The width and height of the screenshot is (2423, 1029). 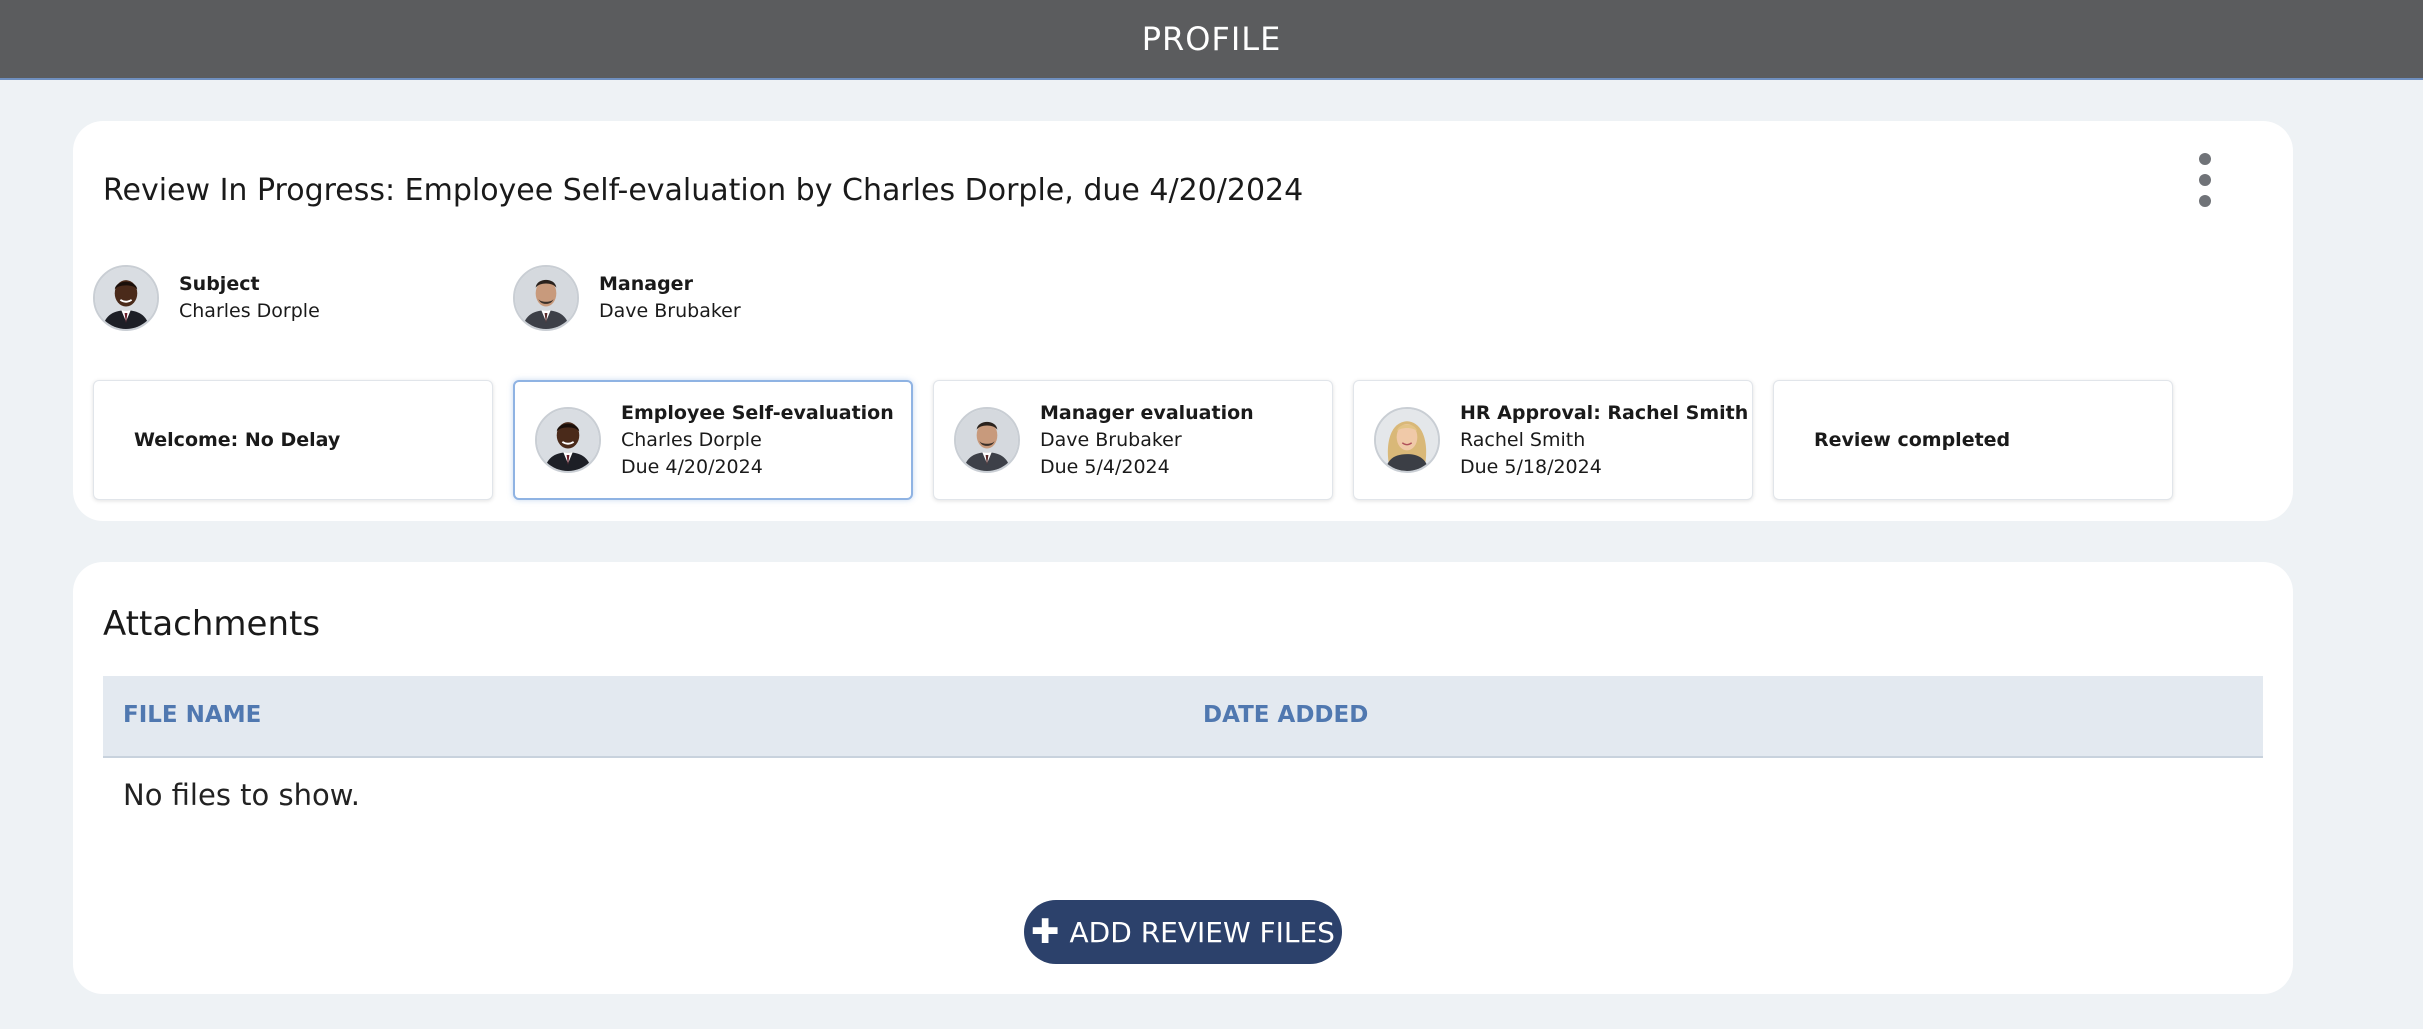 I want to click on empty-message: No files to show., so click(x=241, y=795).